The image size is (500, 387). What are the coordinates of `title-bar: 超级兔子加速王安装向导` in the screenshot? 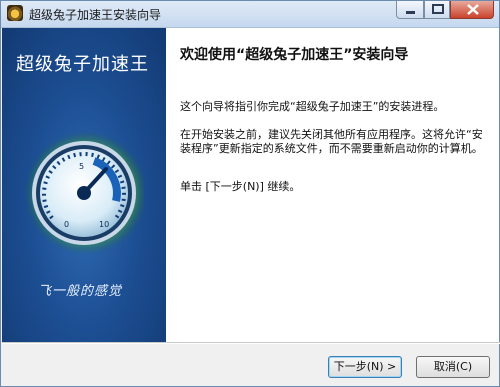 It's located at (250, 14).